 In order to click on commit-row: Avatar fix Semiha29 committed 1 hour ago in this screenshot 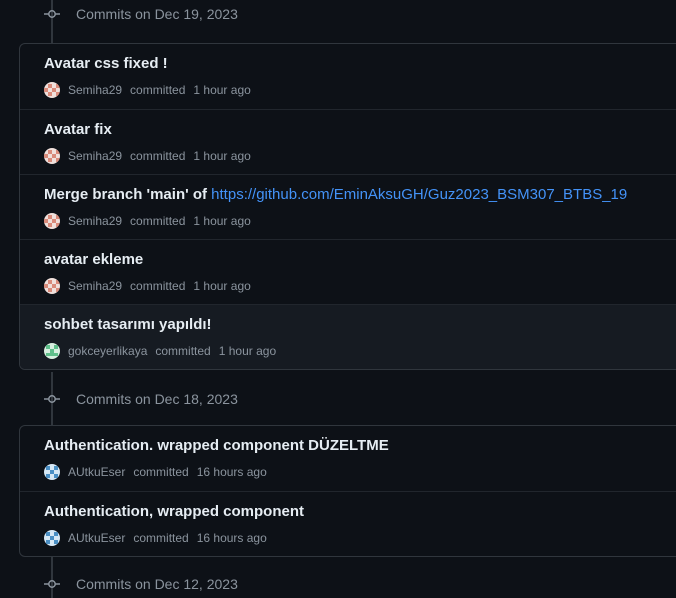, I will do `click(348, 141)`.